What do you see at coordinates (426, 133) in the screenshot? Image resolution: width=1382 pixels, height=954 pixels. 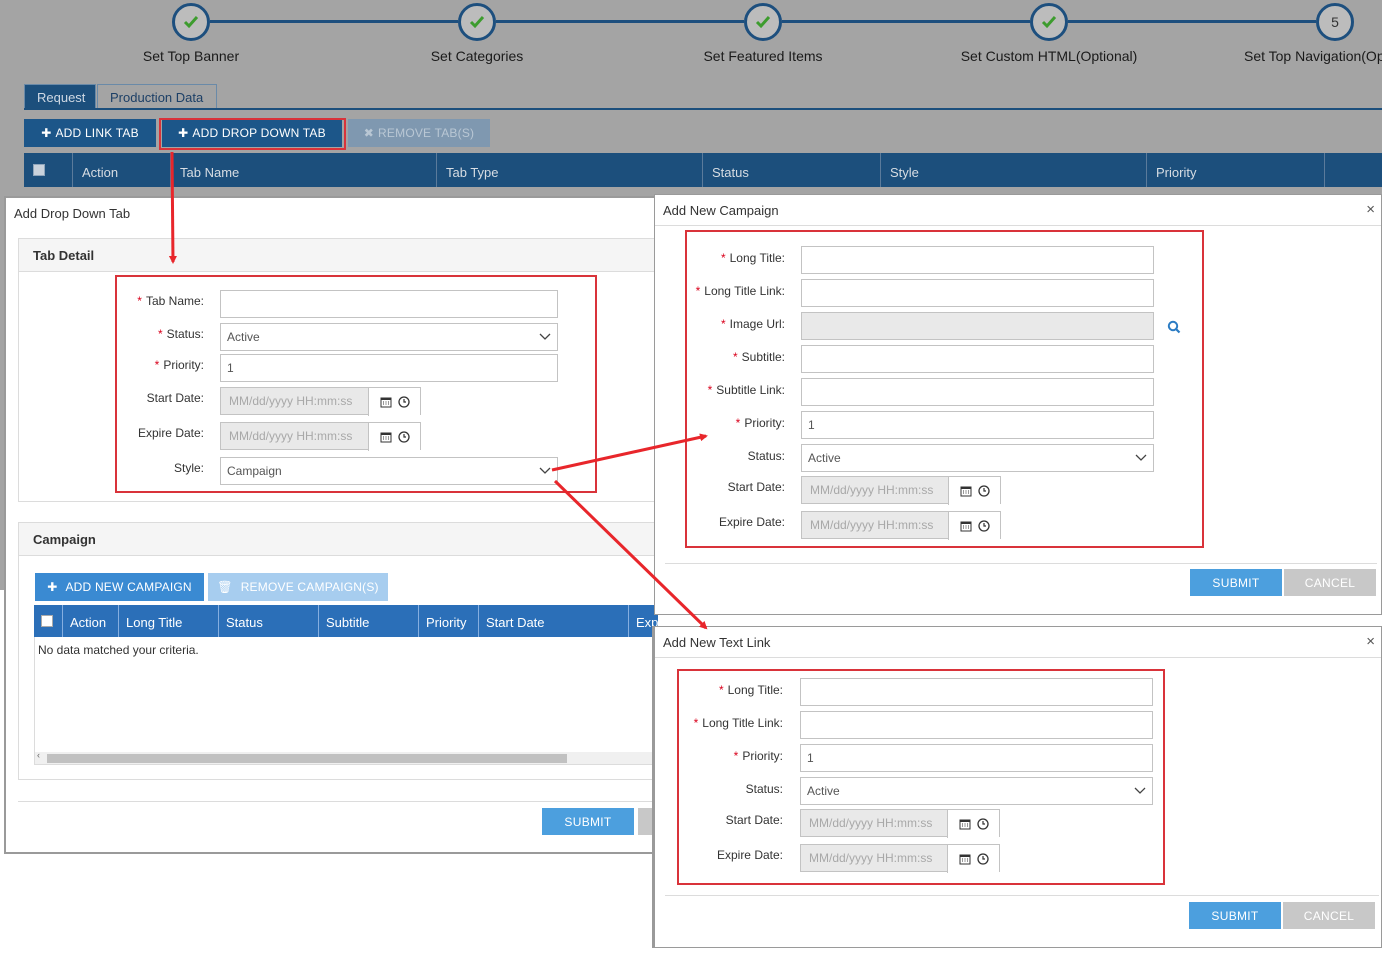 I see `remove-tabs-label: REMOVE TAB(S)` at bounding box center [426, 133].